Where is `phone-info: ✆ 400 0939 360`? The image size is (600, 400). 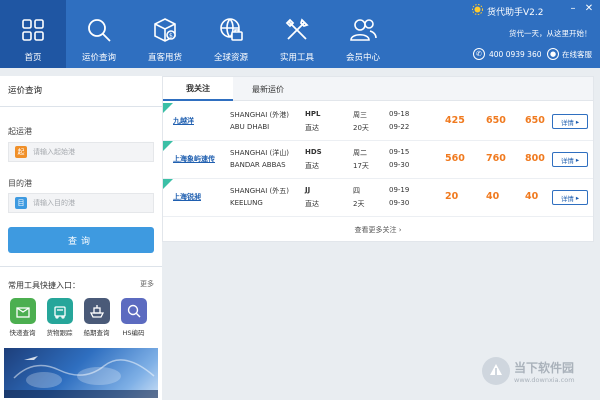 phone-info: ✆ 400 0939 360 is located at coordinates (507, 54).